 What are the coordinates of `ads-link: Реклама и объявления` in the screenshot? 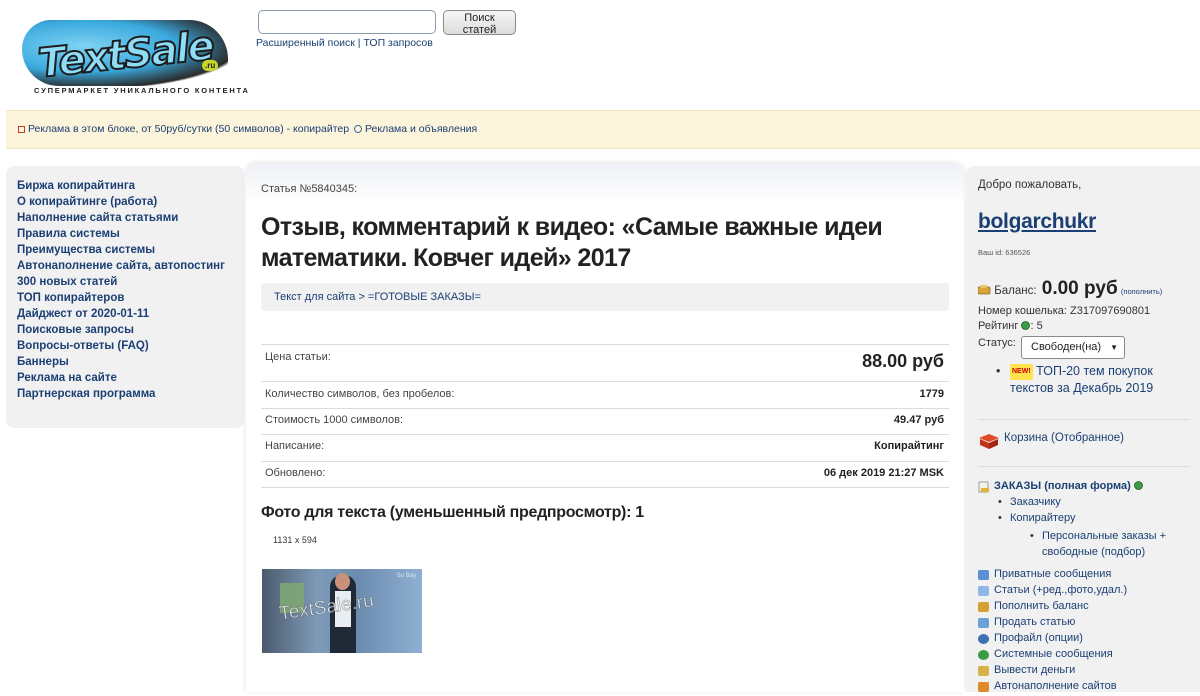 It's located at (421, 129).